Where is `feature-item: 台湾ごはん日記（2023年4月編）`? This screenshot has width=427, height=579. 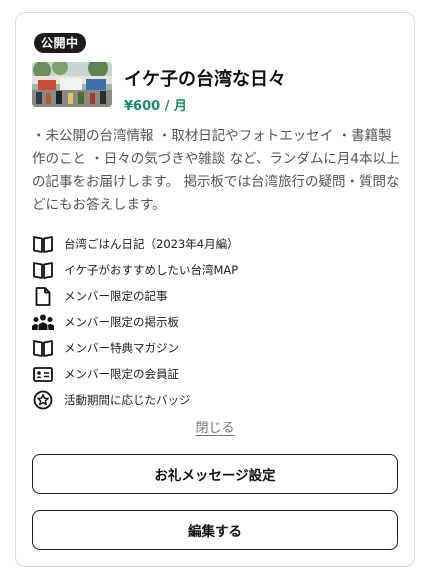 feature-item: 台湾ごはん日記（2023年4月編） is located at coordinates (217, 244).